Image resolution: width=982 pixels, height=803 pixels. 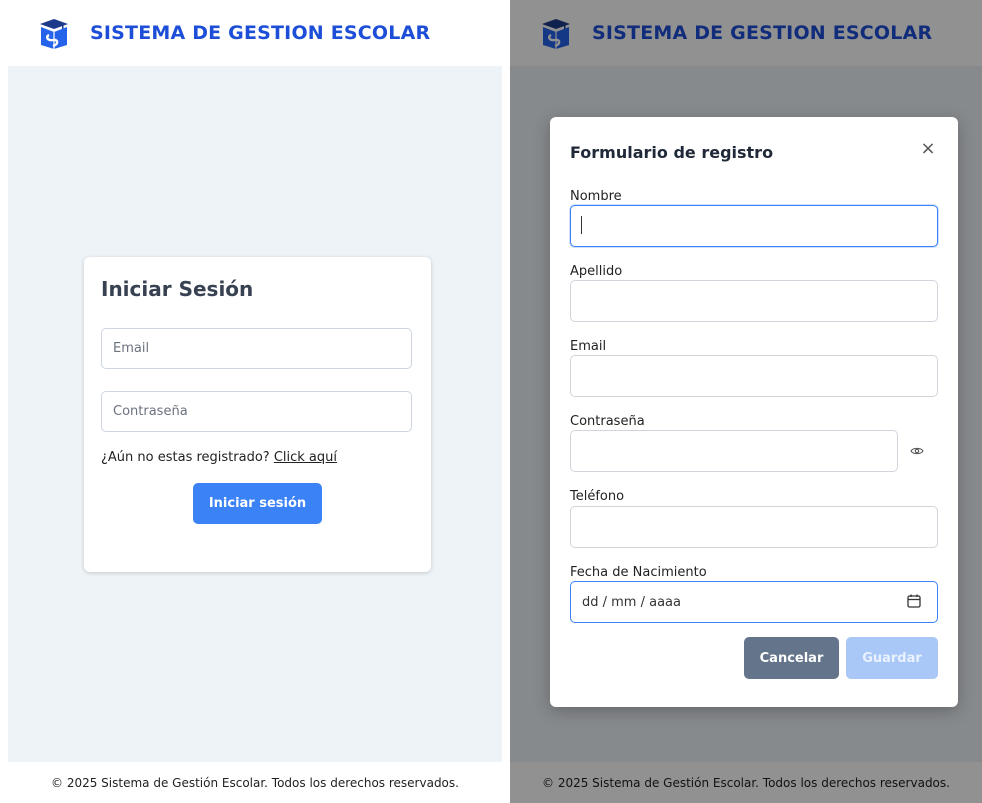 I want to click on app-brand-title: SISTEMA DE GESTION ESCOLAR, so click(x=260, y=33).